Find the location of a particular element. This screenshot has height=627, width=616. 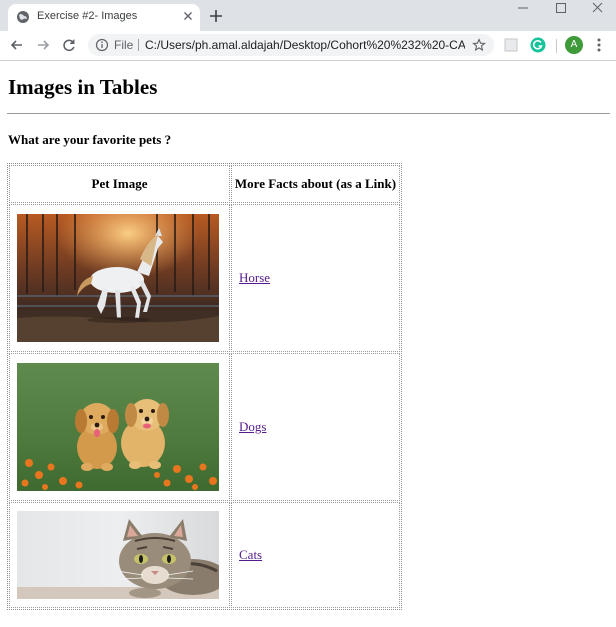

info-icon is located at coordinates (102, 45).